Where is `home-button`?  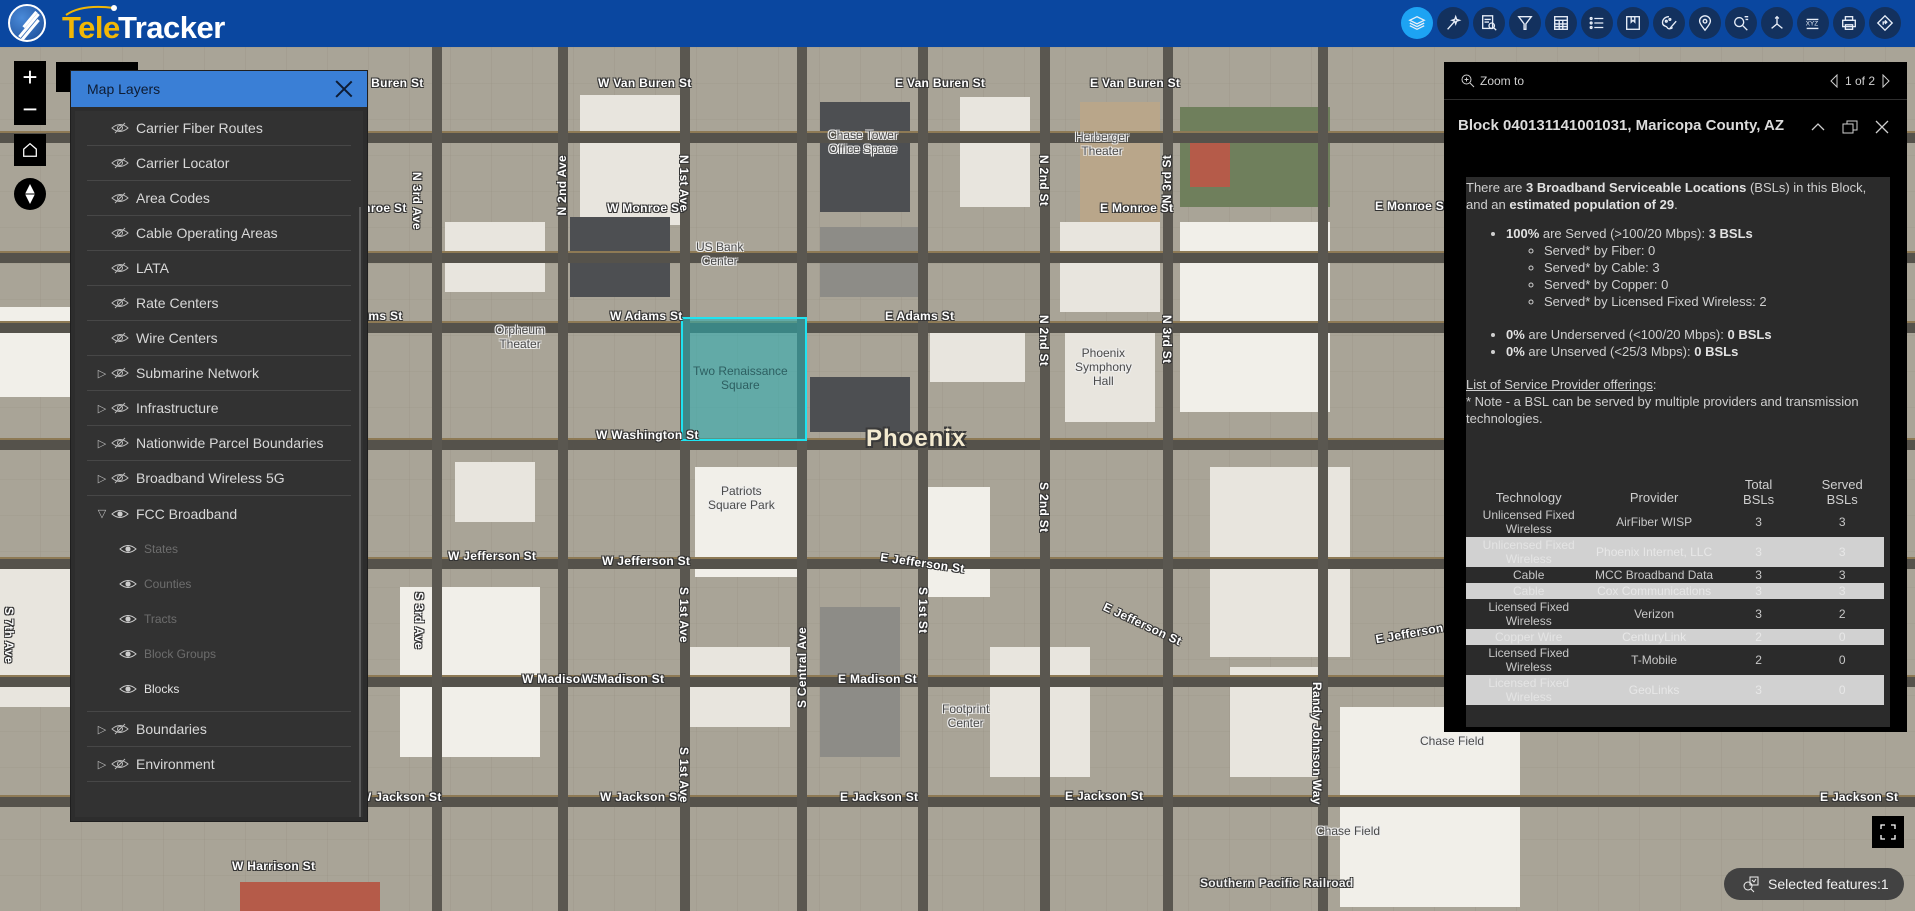 home-button is located at coordinates (30, 150).